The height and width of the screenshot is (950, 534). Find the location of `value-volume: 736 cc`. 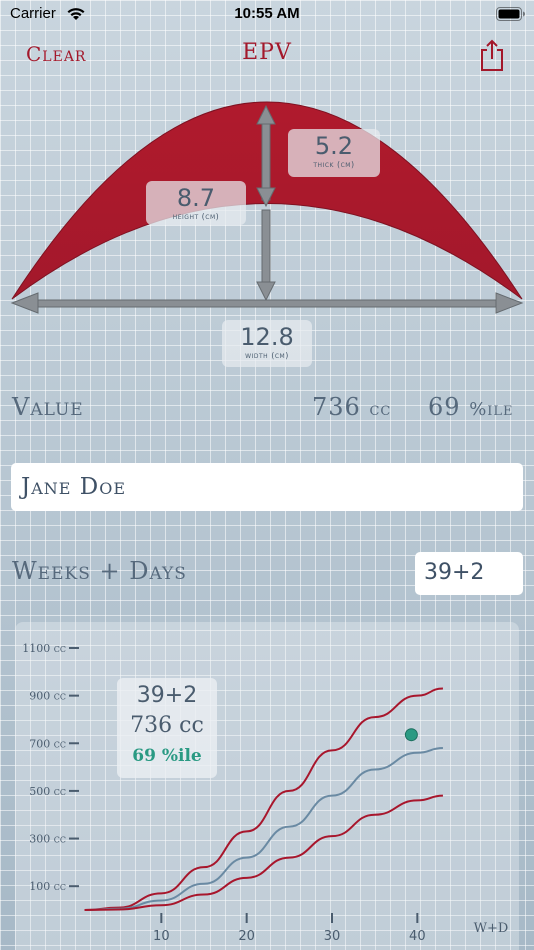

value-volume: 736 cc is located at coordinates (351, 407).